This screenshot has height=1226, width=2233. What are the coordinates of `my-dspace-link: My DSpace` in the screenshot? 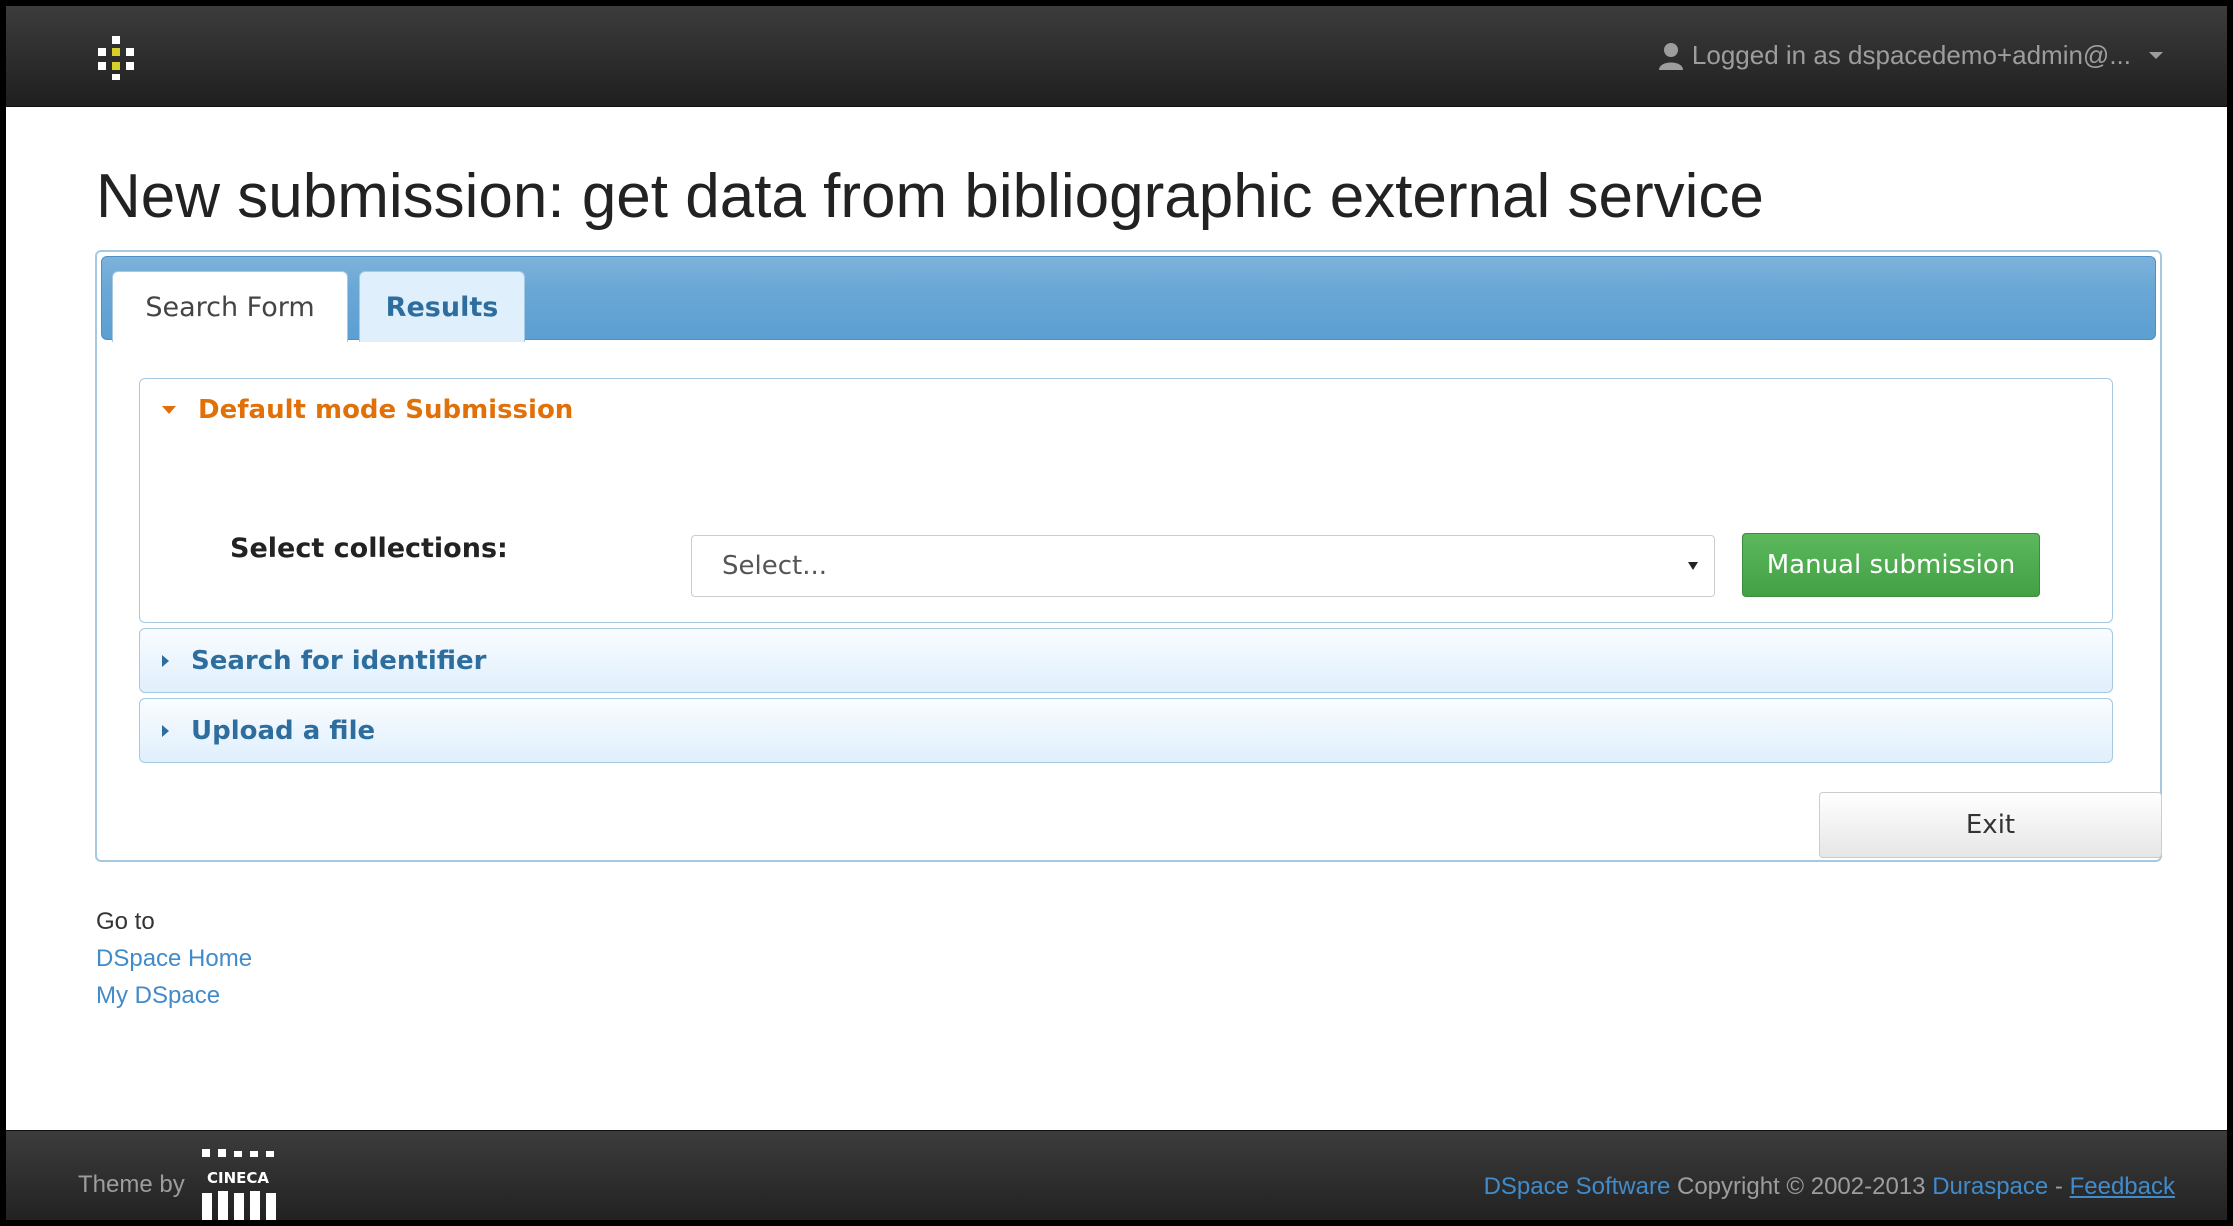 It's located at (174, 995).